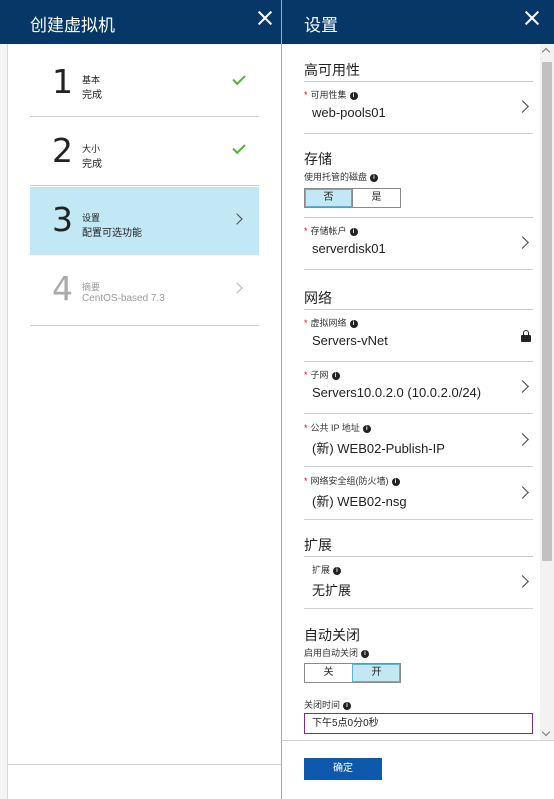 Image resolution: width=554 pixels, height=799 pixels. What do you see at coordinates (62, 219) in the screenshot?
I see `step-number: 3` at bounding box center [62, 219].